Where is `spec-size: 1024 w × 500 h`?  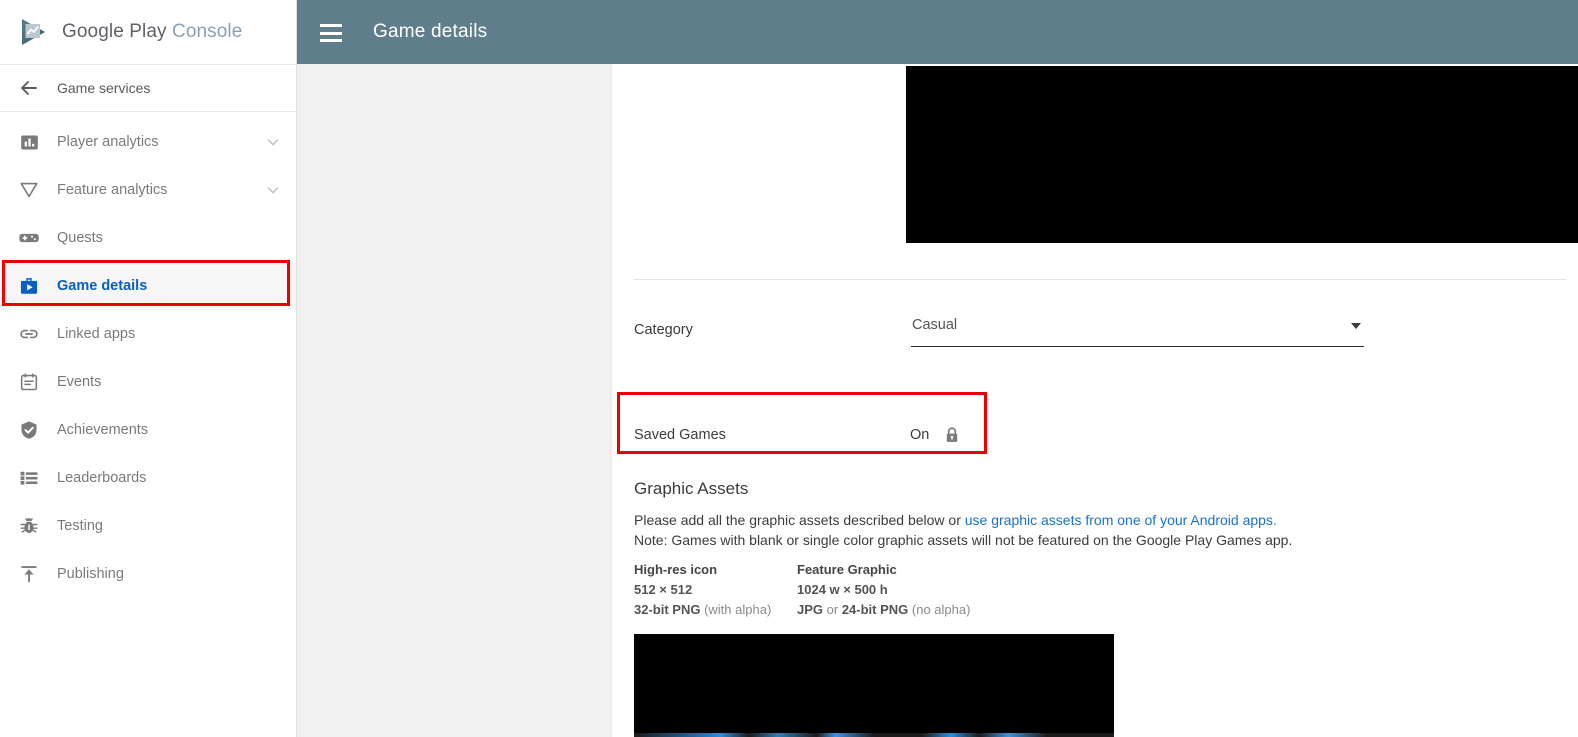 spec-size: 1024 w × 500 h is located at coordinates (842, 589).